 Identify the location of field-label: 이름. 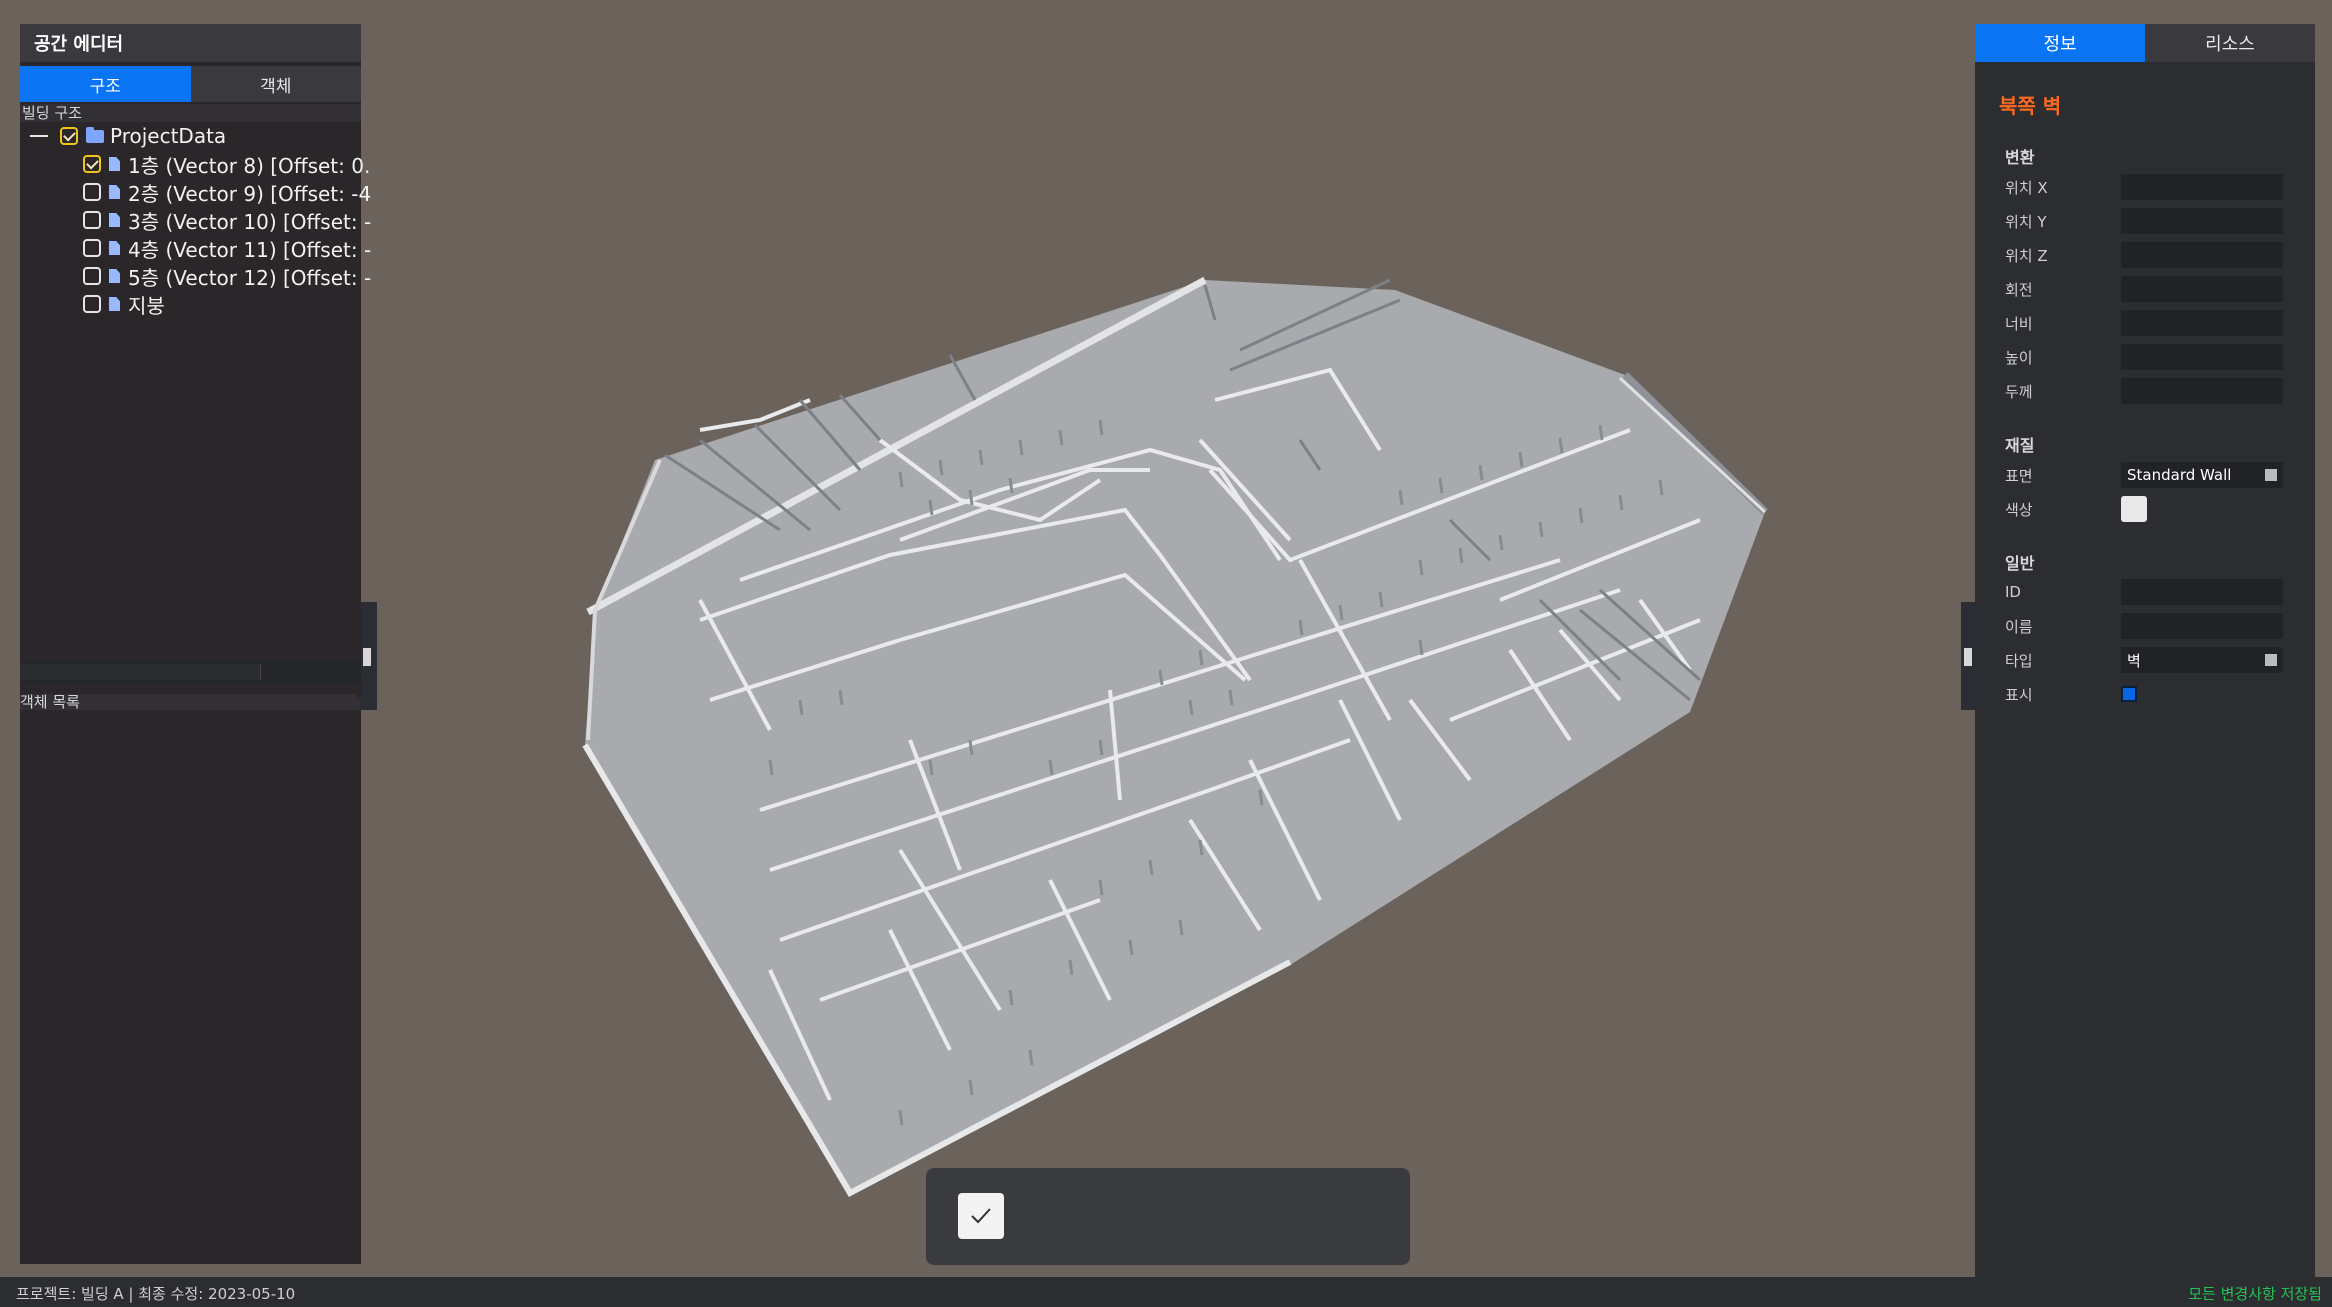
(2019, 626).